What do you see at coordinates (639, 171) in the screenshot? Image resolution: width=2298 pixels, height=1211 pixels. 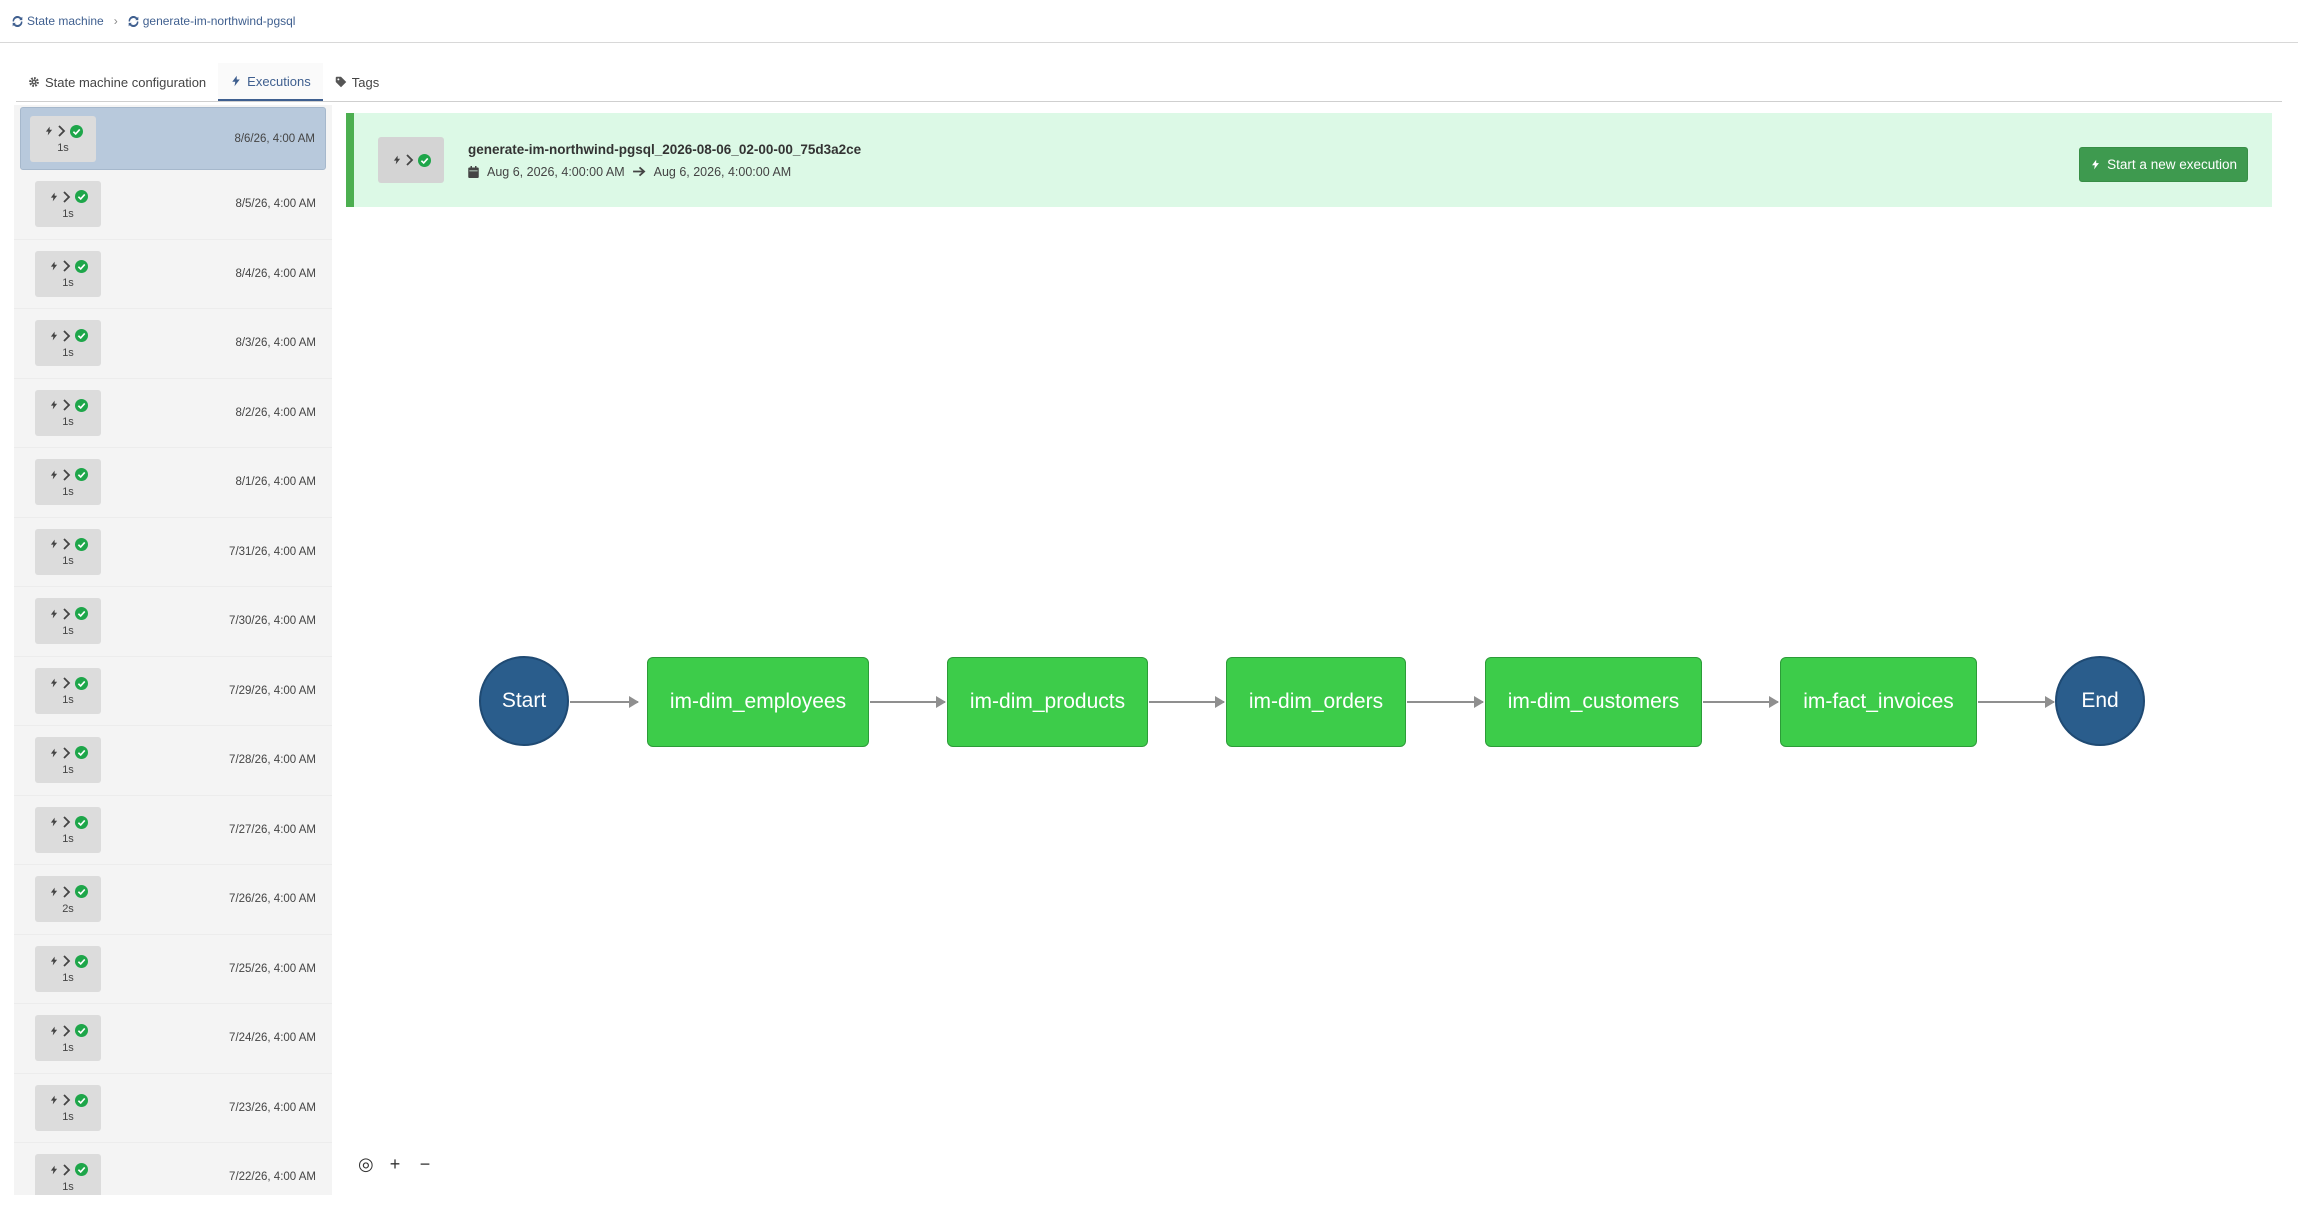 I see `arrow-right-icon` at bounding box center [639, 171].